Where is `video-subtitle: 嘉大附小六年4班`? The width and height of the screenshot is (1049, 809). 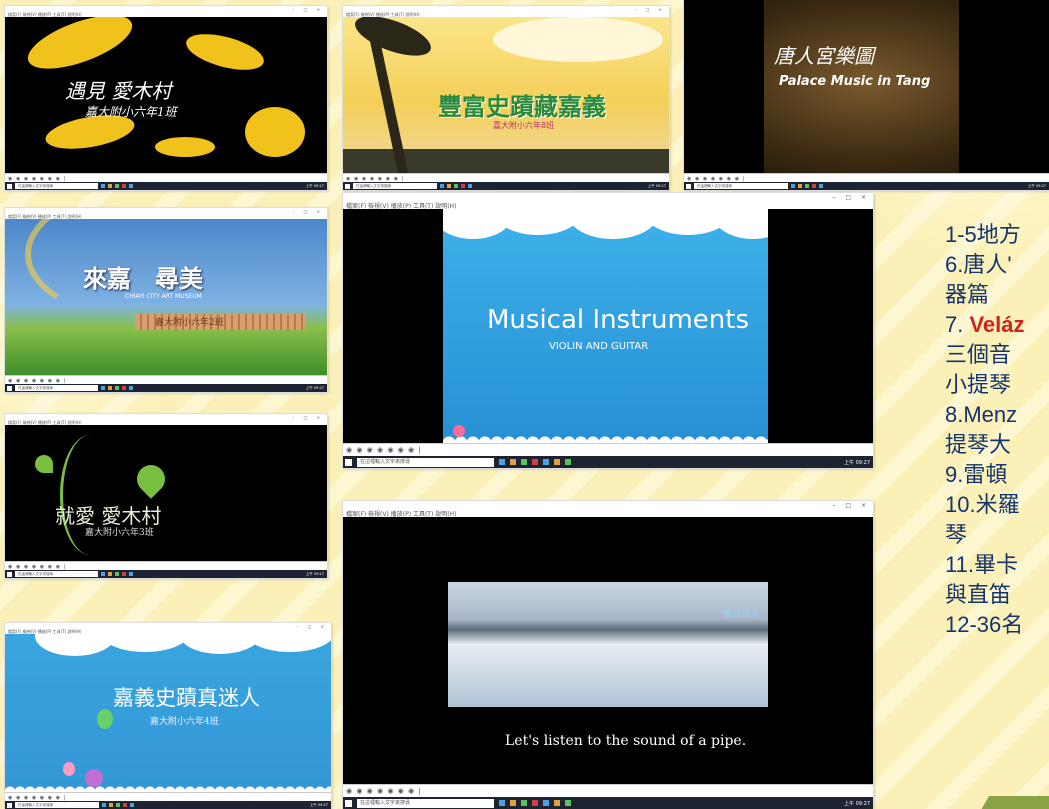 video-subtitle: 嘉大附小六年4班 is located at coordinates (184, 722).